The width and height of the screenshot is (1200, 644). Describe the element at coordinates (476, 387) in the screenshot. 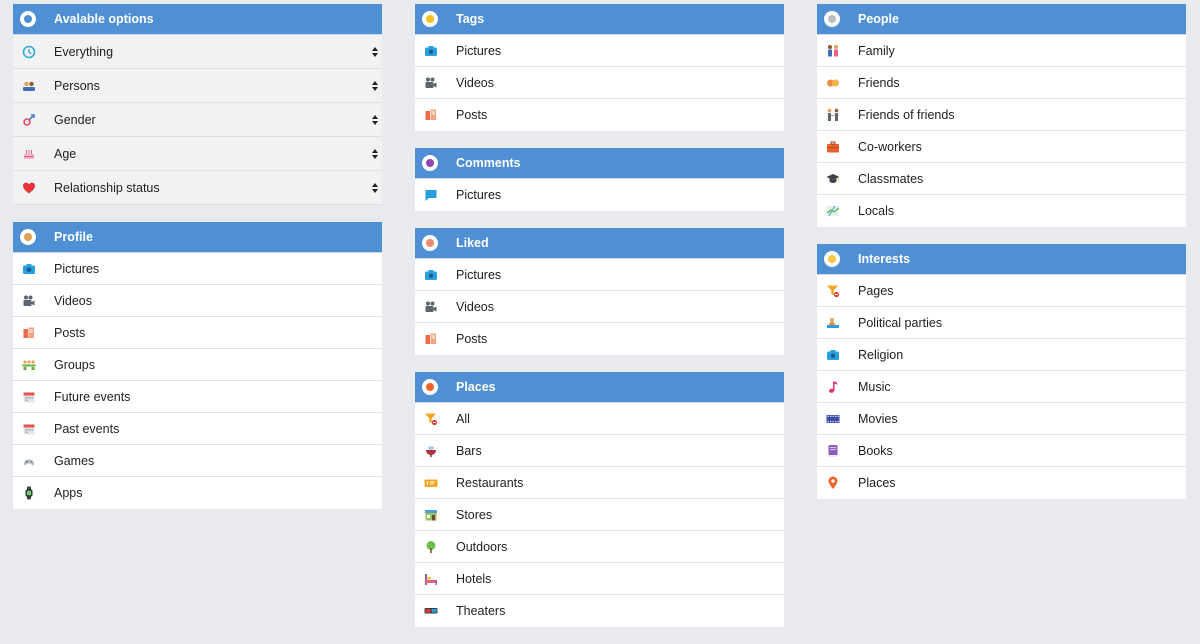

I see `panel-title: Places` at that location.